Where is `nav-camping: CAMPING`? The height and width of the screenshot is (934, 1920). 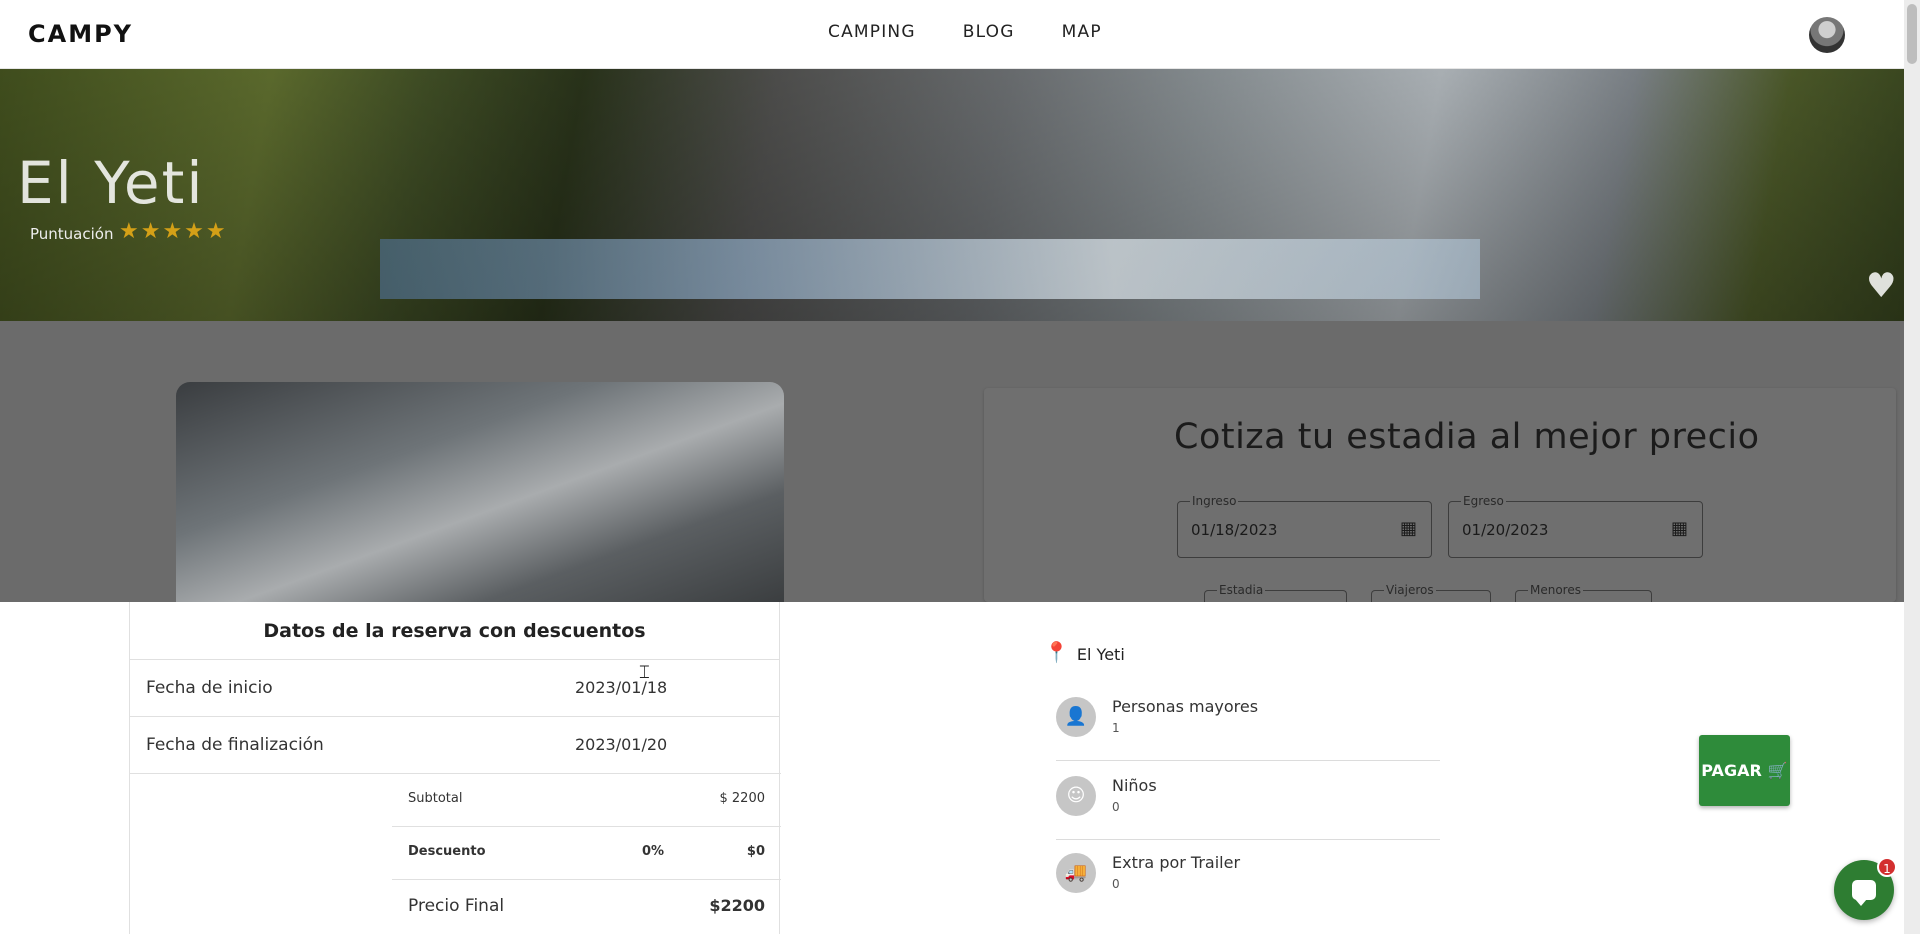
nav-camping: CAMPING is located at coordinates (872, 32).